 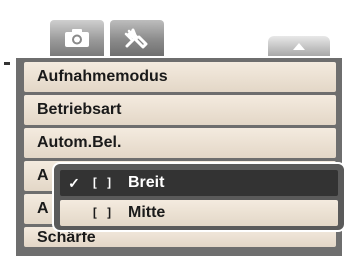 I want to click on menu-item-autom-bel: Autom.Bel., so click(x=180, y=143).